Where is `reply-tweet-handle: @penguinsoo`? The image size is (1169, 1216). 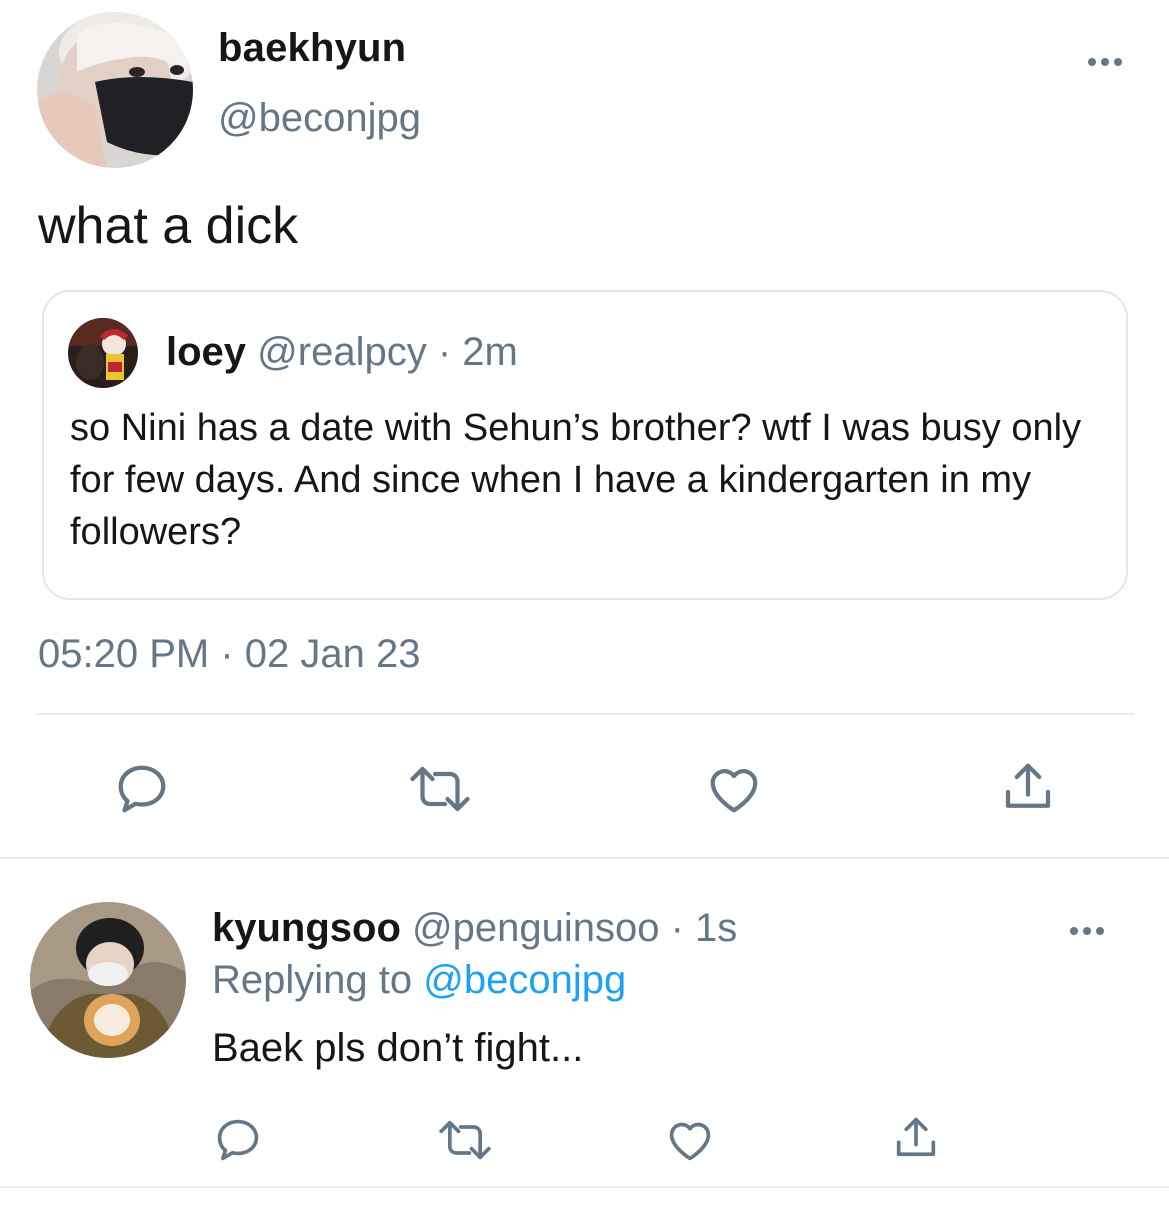 reply-tweet-handle: @penguinsoo is located at coordinates (535, 928).